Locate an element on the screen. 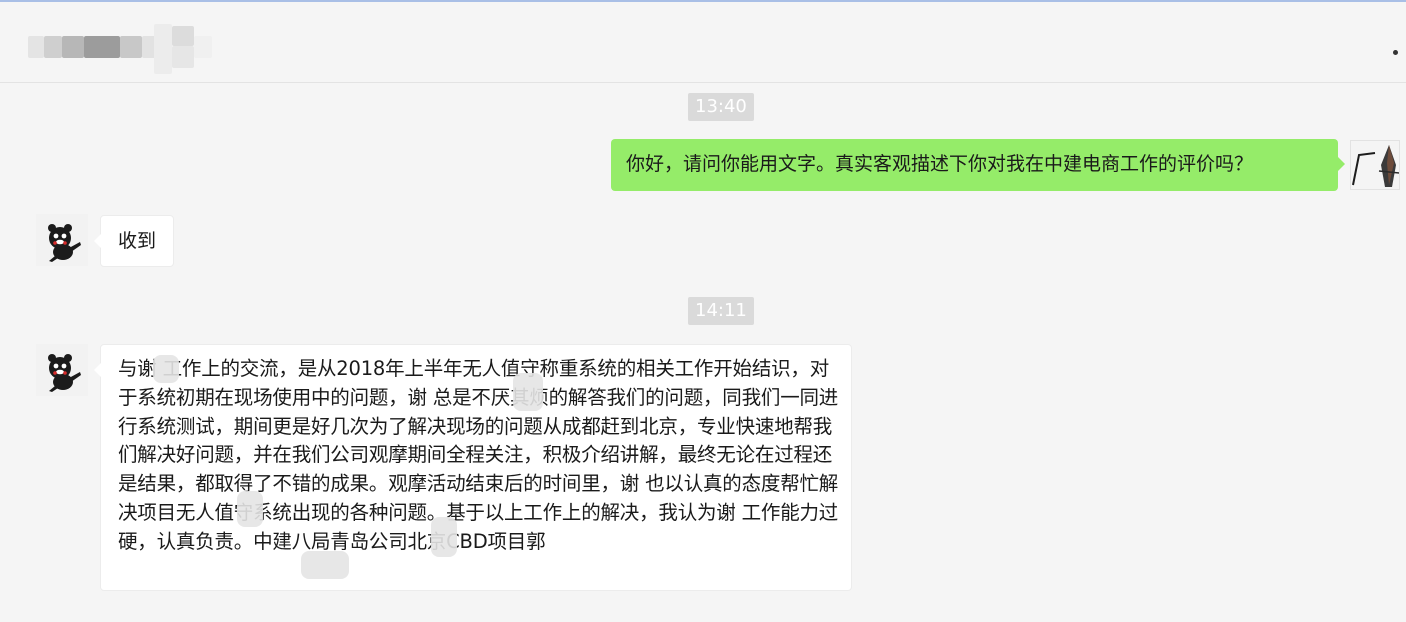 The width and height of the screenshot is (1406, 622). timestamp: 13:40 is located at coordinates (721, 107).